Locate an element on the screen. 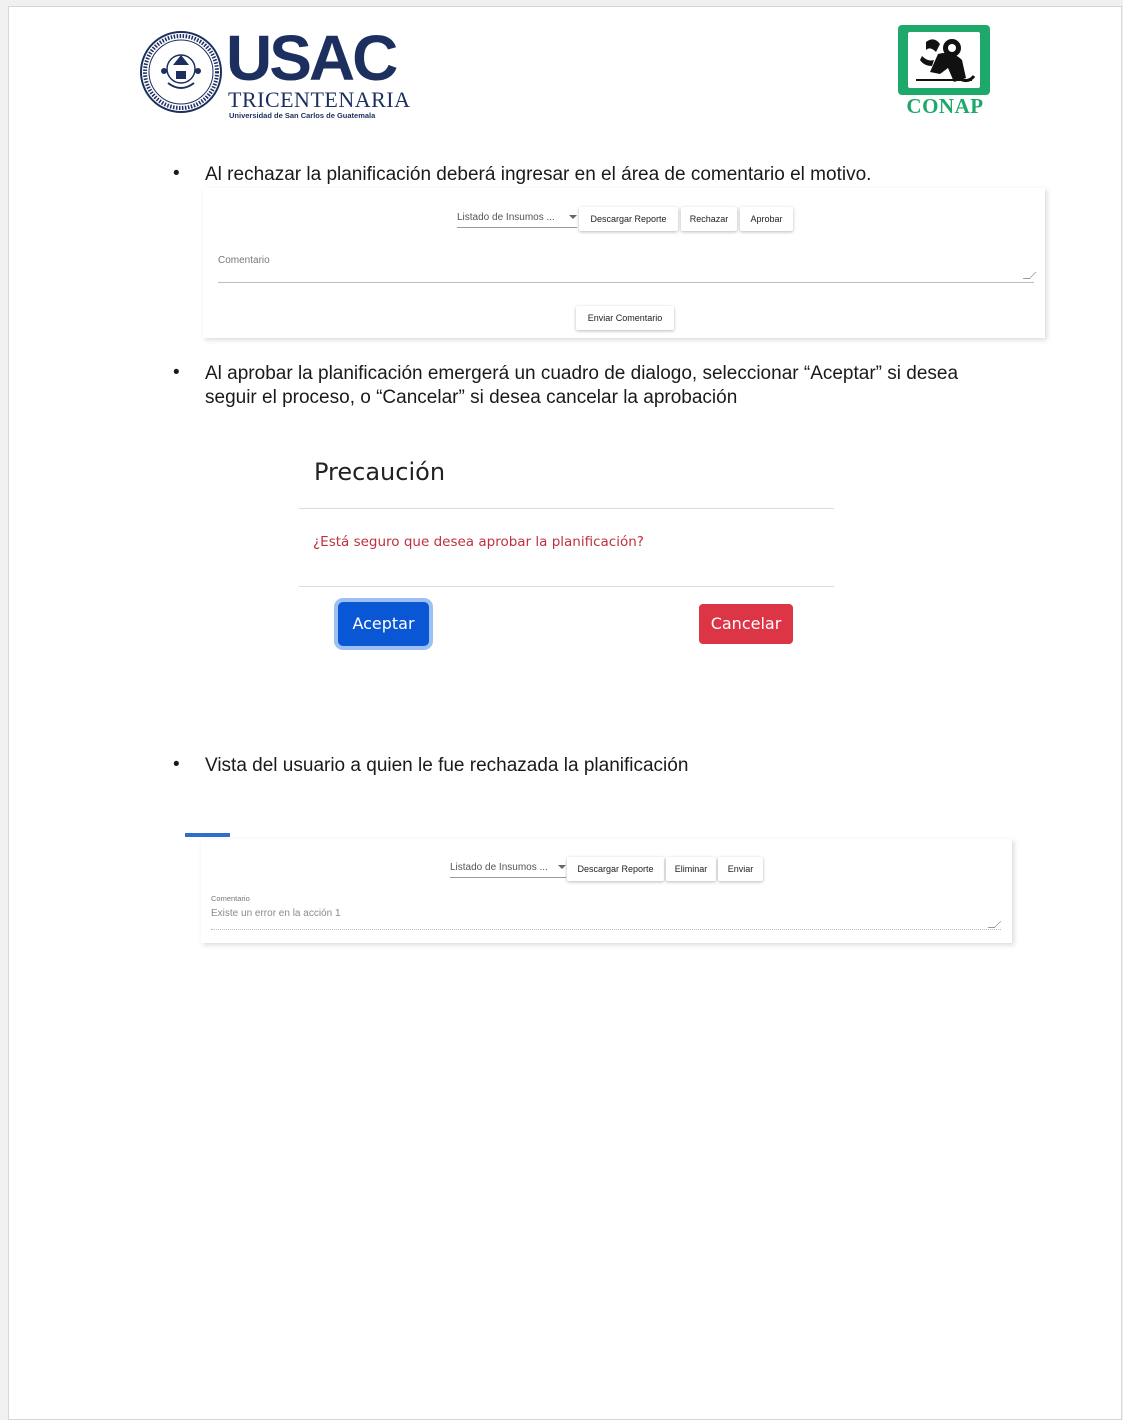 This screenshot has width=1123, height=1420. dialog-title: Precaución is located at coordinates (380, 472).